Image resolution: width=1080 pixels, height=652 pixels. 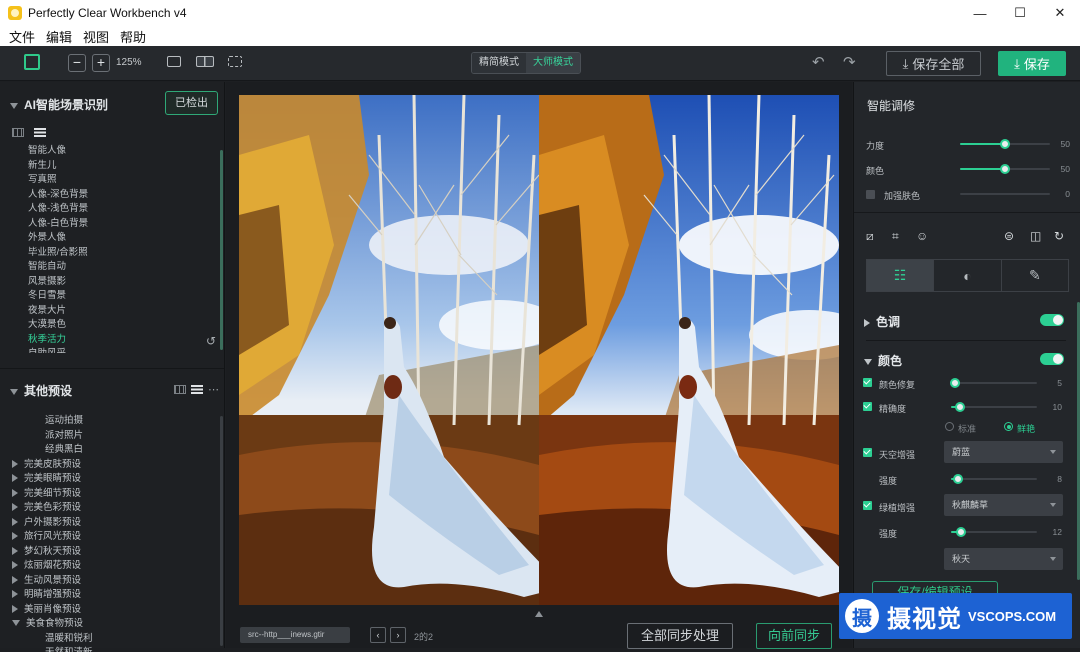 I want to click on adjust-tab: ☷, so click(x=901, y=275).